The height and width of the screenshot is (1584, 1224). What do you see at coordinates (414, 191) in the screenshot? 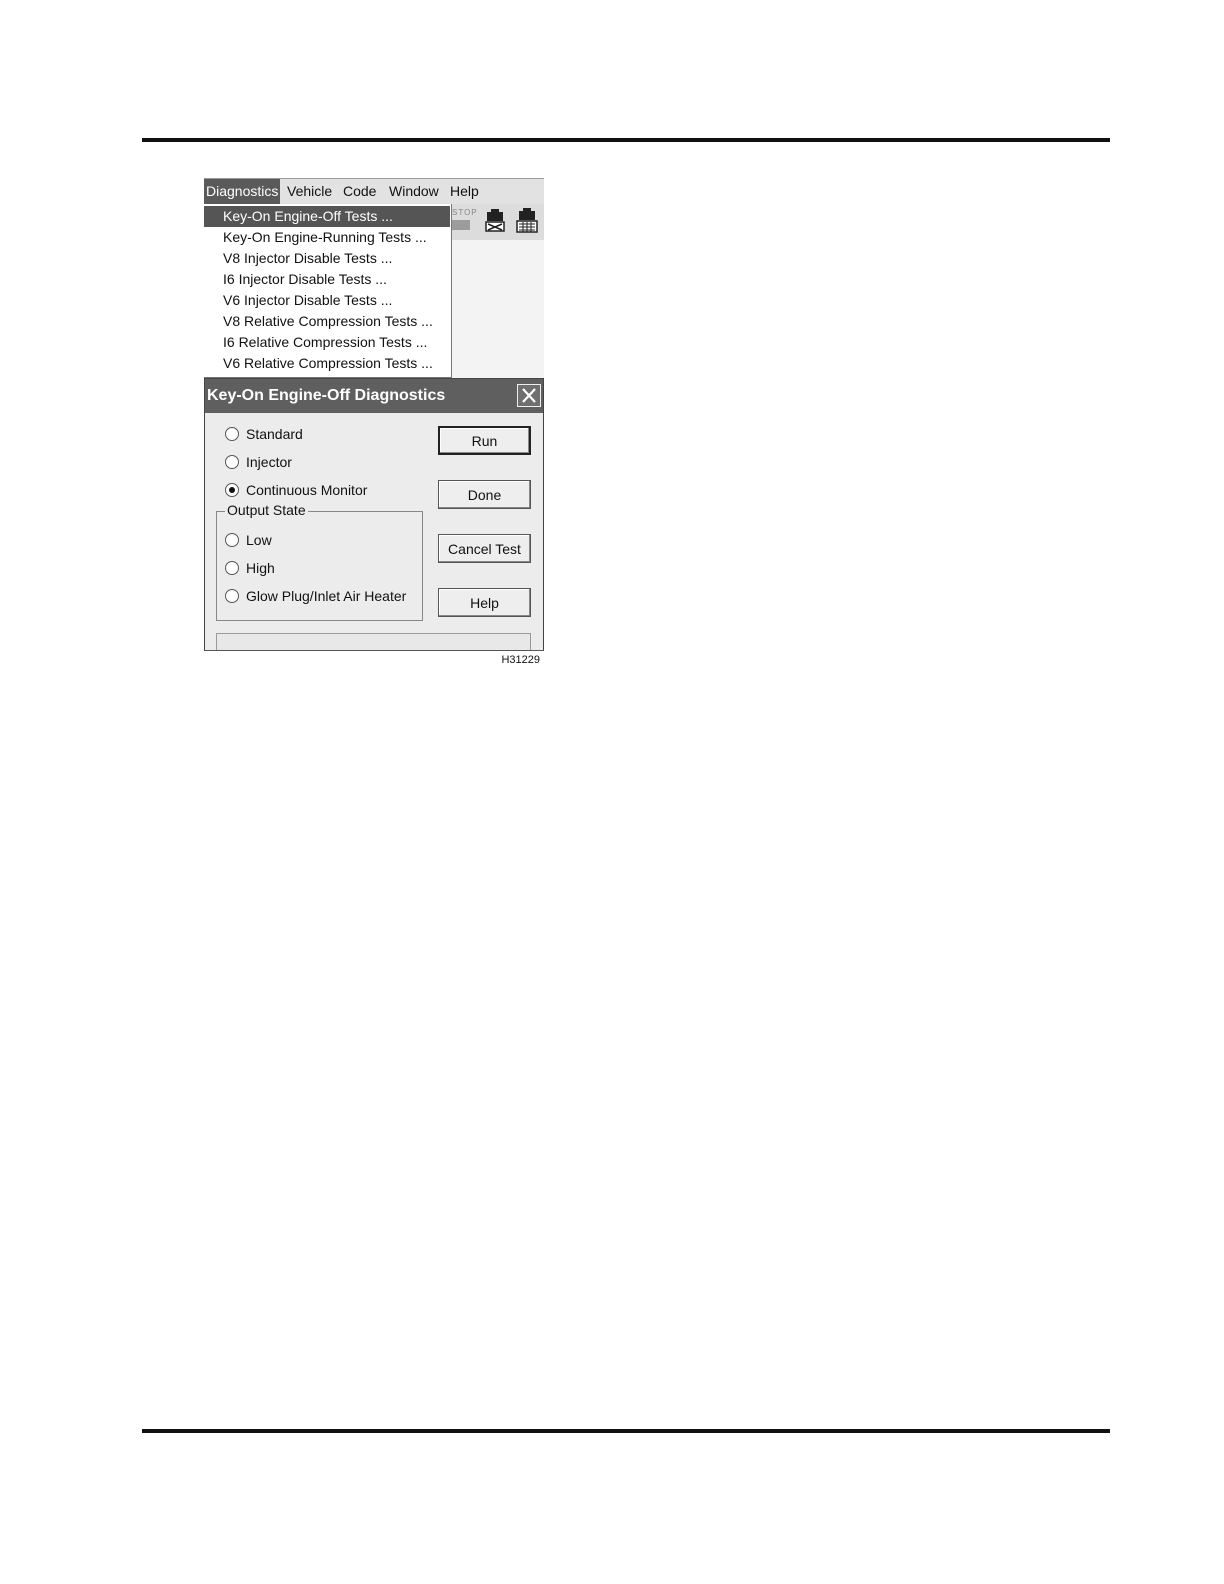
I see `menu-window: Window` at bounding box center [414, 191].